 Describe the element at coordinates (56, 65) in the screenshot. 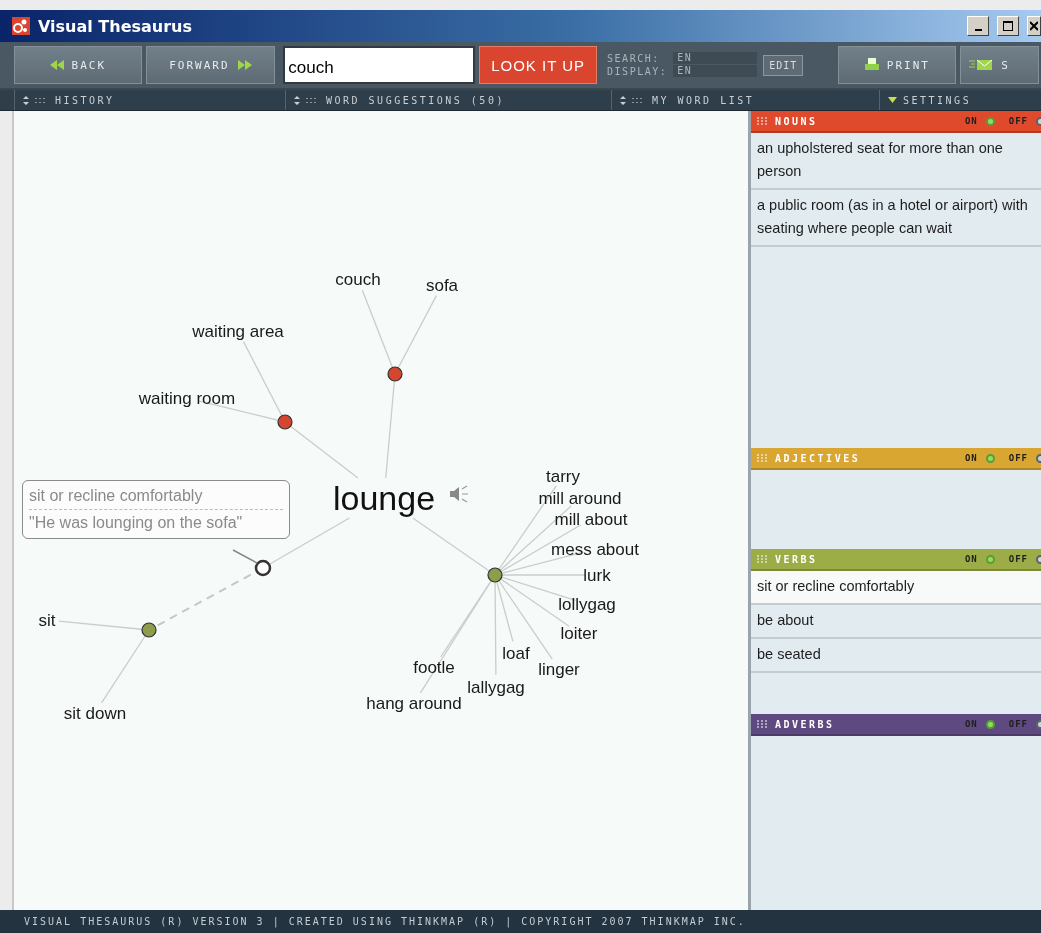

I see `back-arrows-icon` at that location.